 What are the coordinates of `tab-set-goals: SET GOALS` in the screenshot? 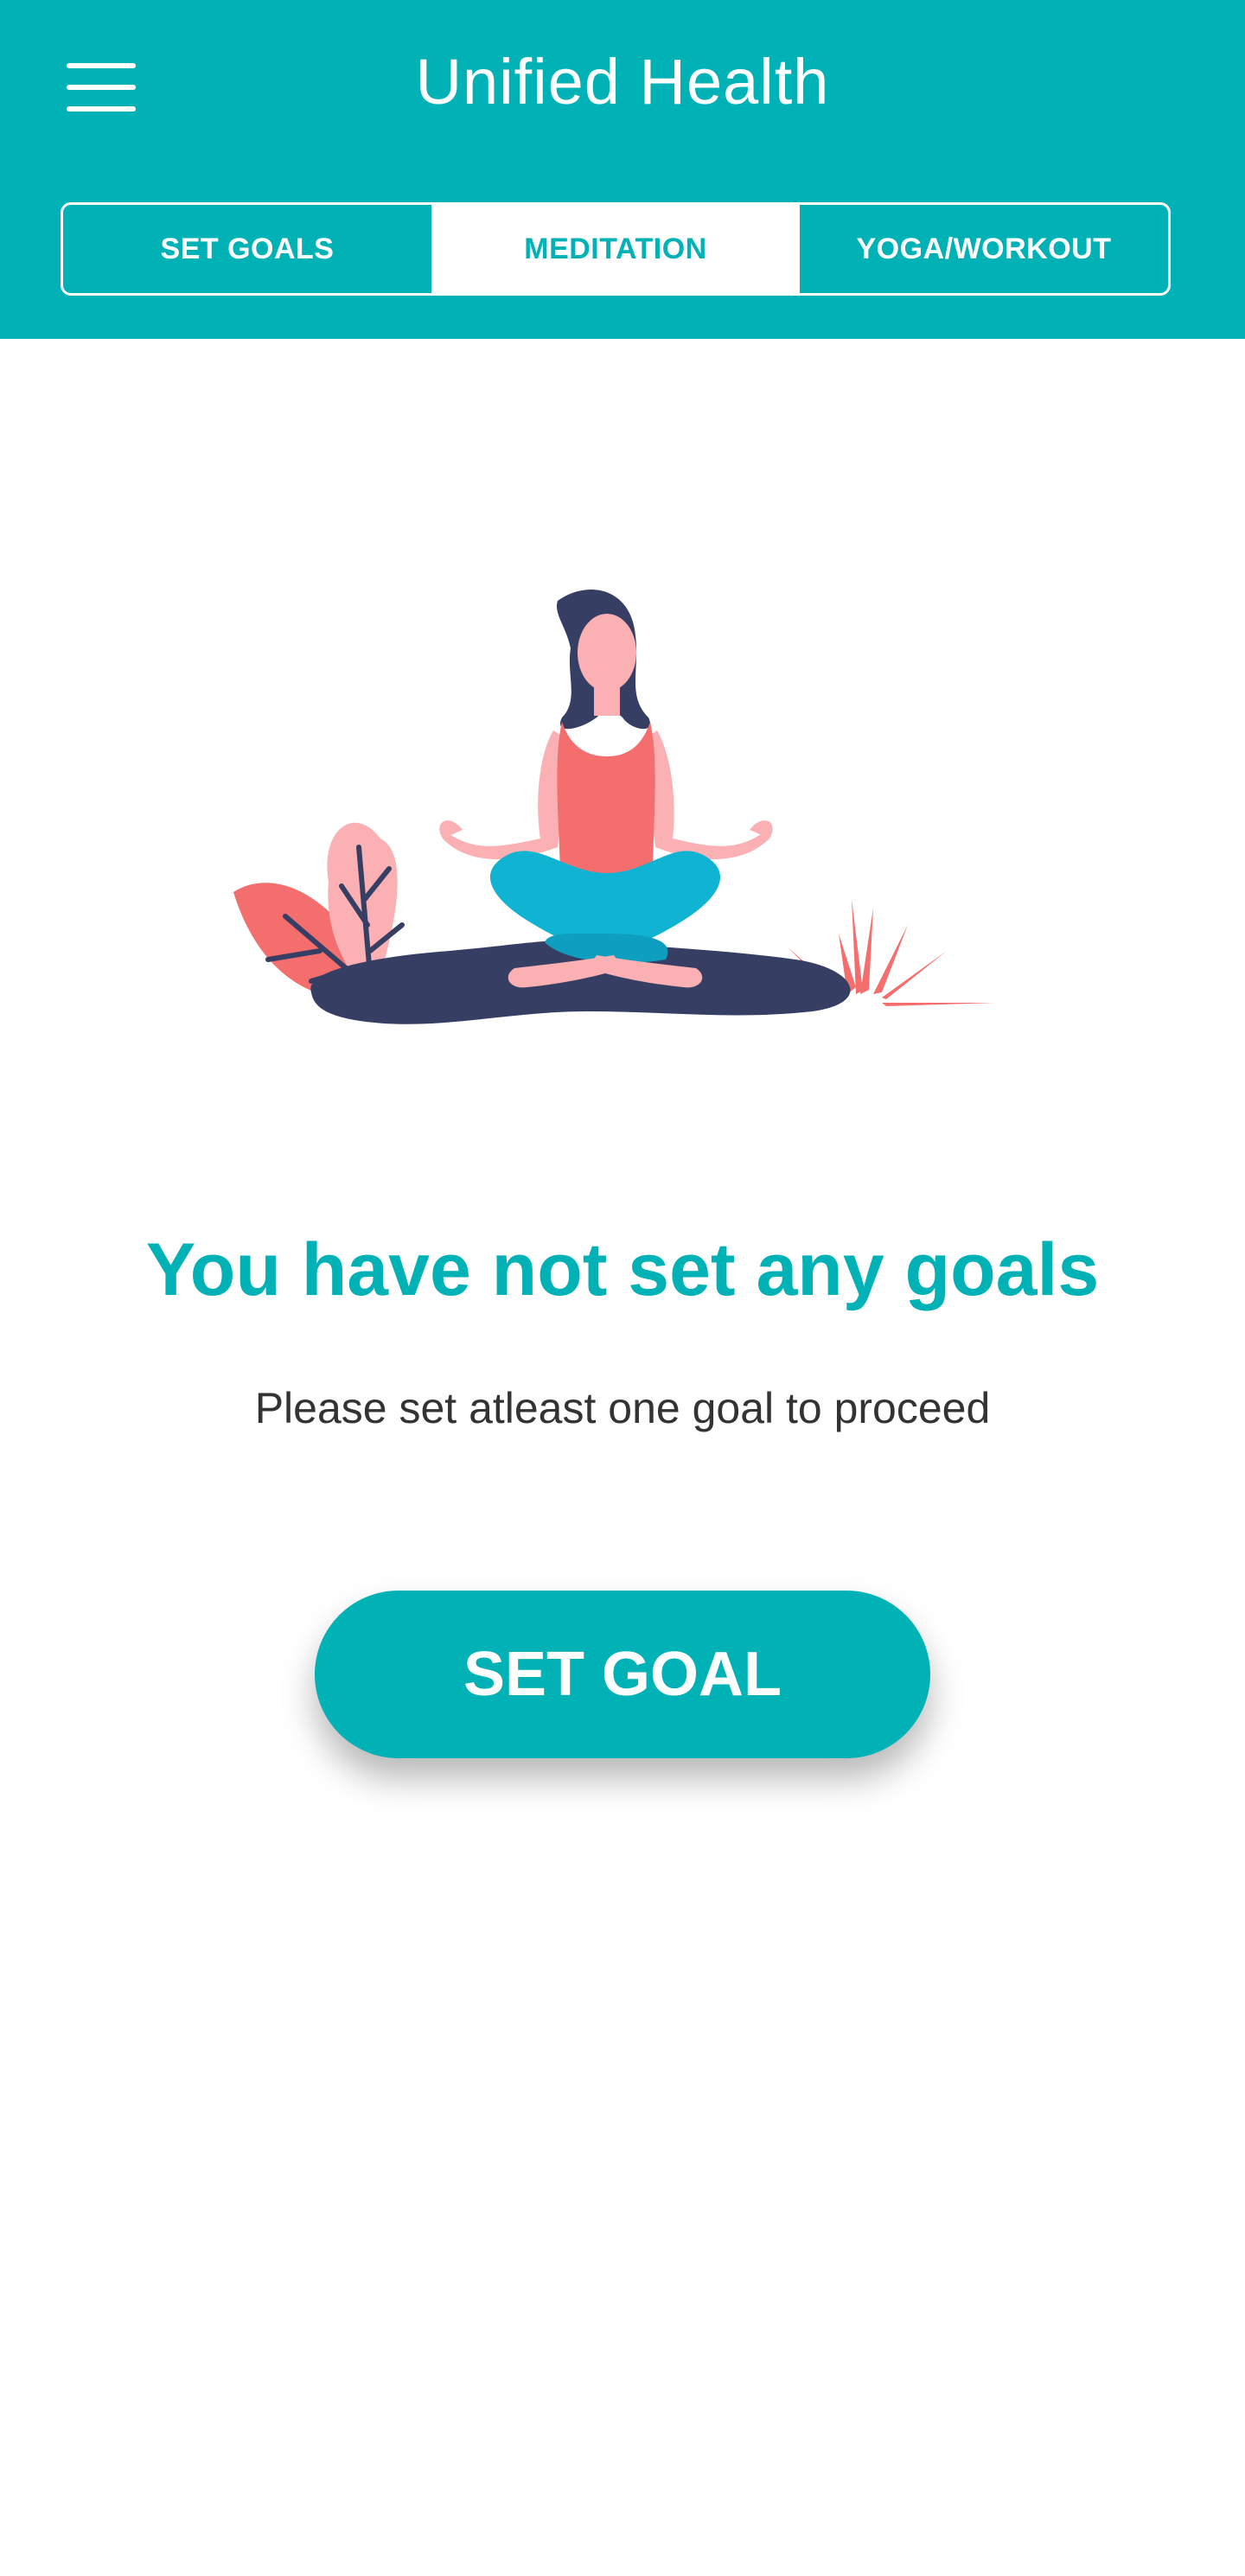 It's located at (247, 249).